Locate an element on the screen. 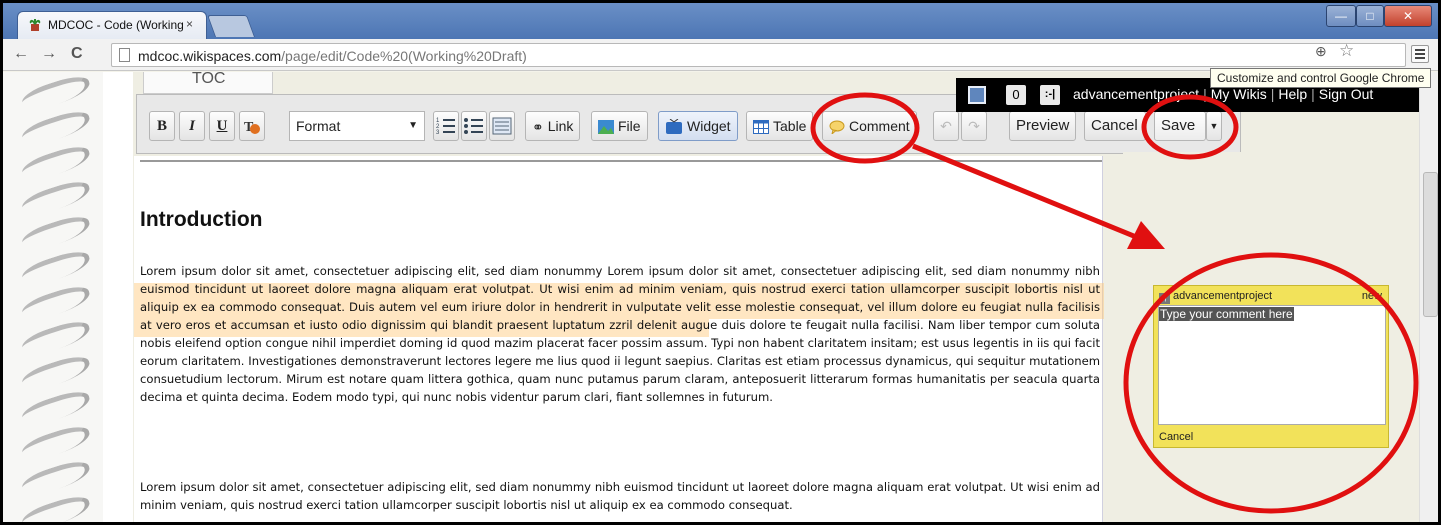 This screenshot has height=525, width=1441. new-tab-button is located at coordinates (231, 26).